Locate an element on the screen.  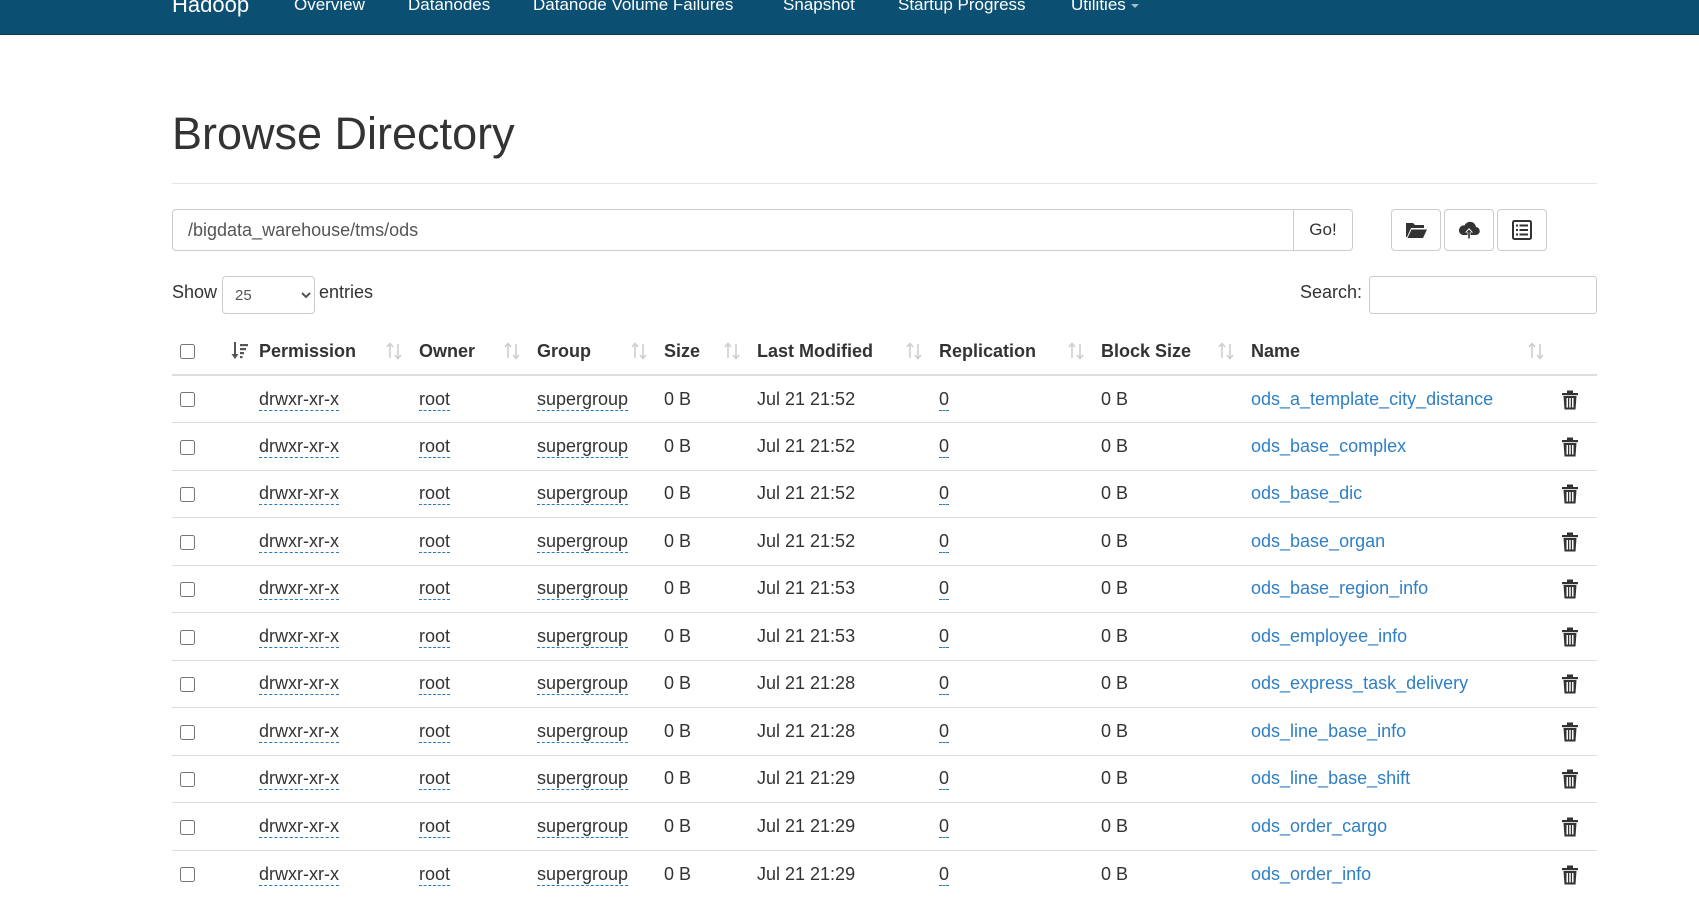
group-cell: supergroup is located at coordinates (592, 493).